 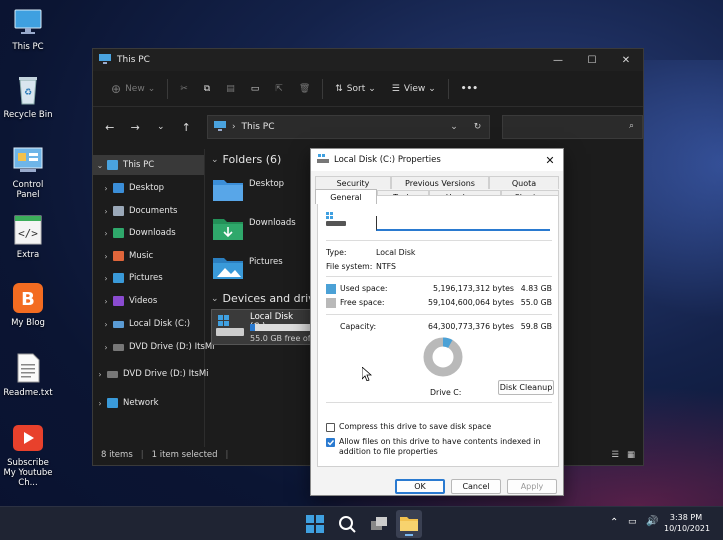 I want to click on filesystem-label: File system:, so click(x=349, y=266).